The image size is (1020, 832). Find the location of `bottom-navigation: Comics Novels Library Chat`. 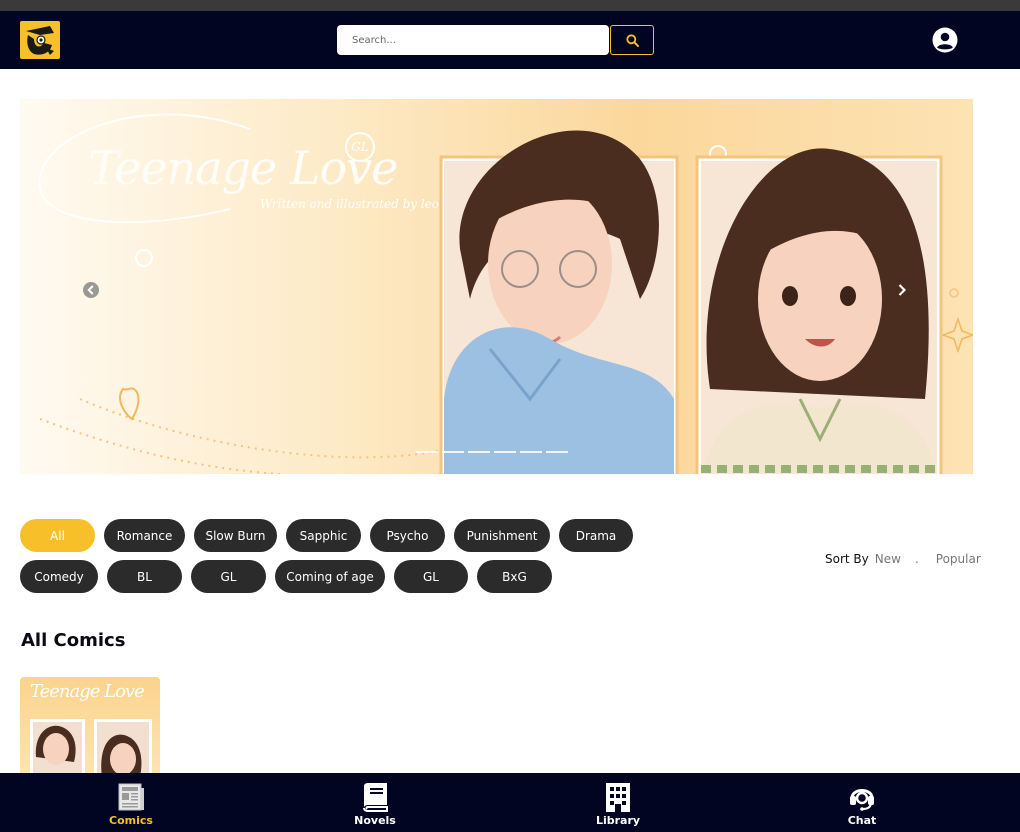

bottom-navigation: Comics Novels Library Chat is located at coordinates (510, 802).